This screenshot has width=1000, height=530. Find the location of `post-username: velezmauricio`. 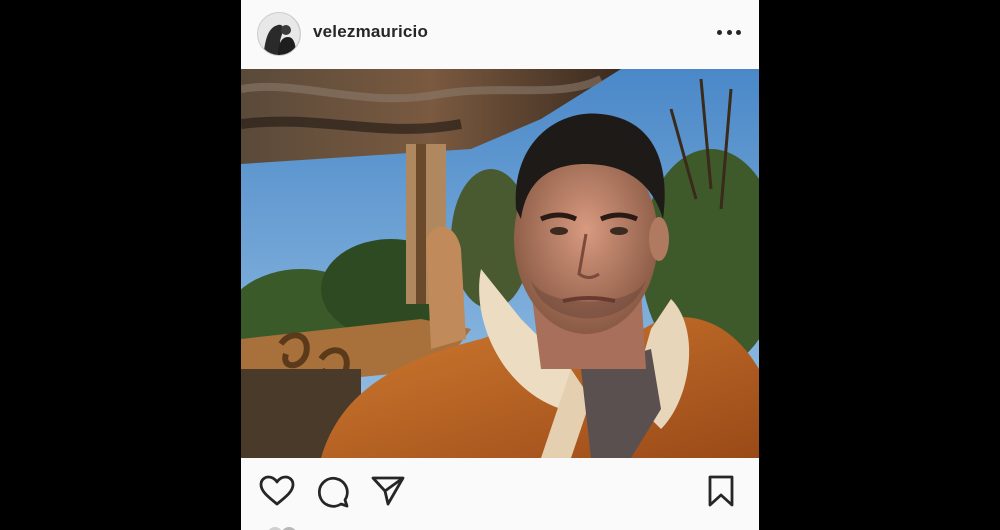

post-username: velezmauricio is located at coordinates (370, 32).